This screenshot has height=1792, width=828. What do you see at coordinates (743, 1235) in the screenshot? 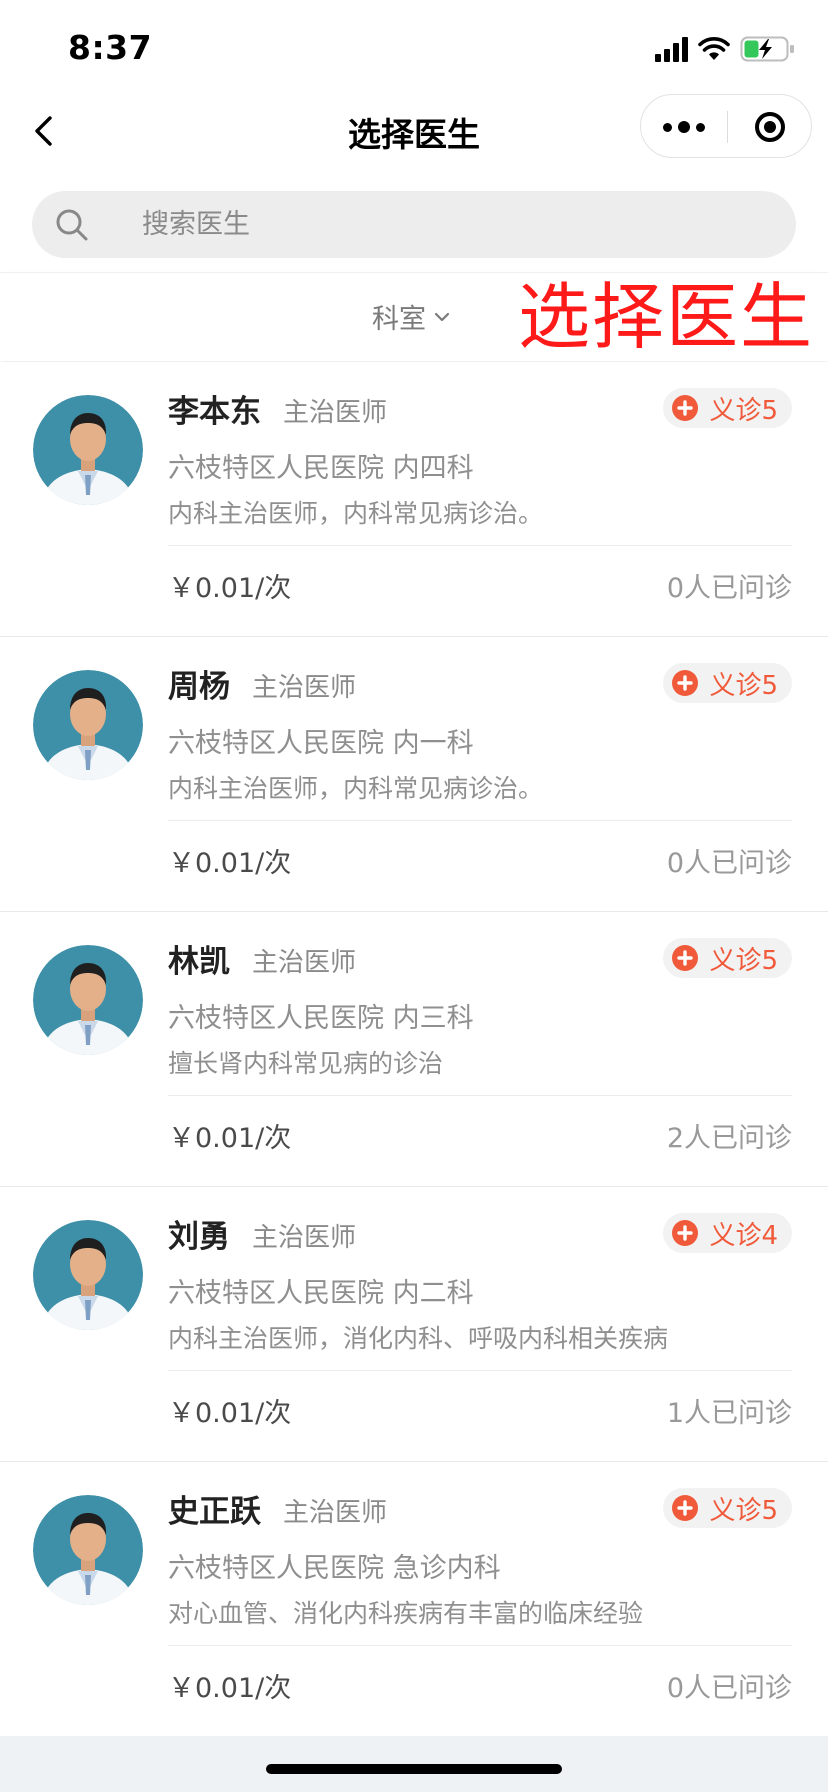
I see `badge-text: 义诊4` at bounding box center [743, 1235].